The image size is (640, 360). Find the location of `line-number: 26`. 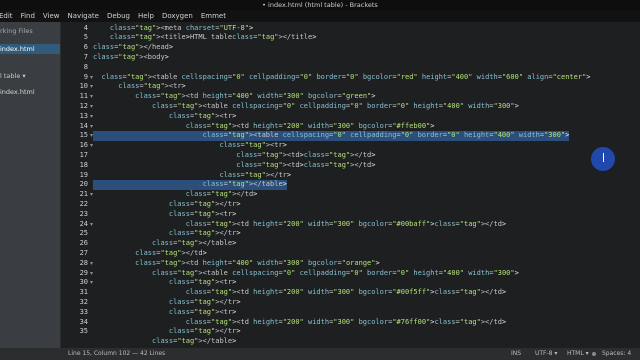

line-number: 26 is located at coordinates (83, 243).